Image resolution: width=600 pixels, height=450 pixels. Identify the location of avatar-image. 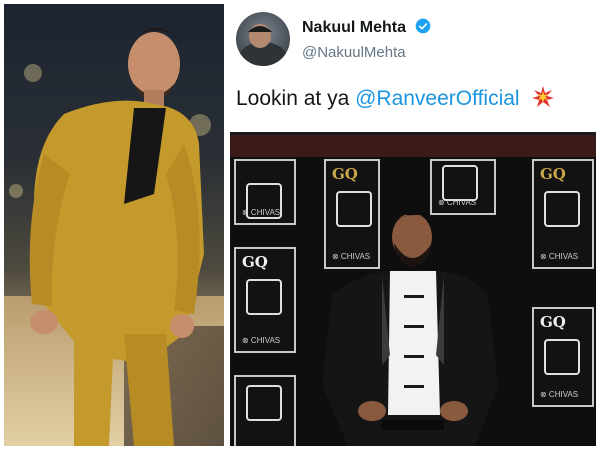
(263, 45).